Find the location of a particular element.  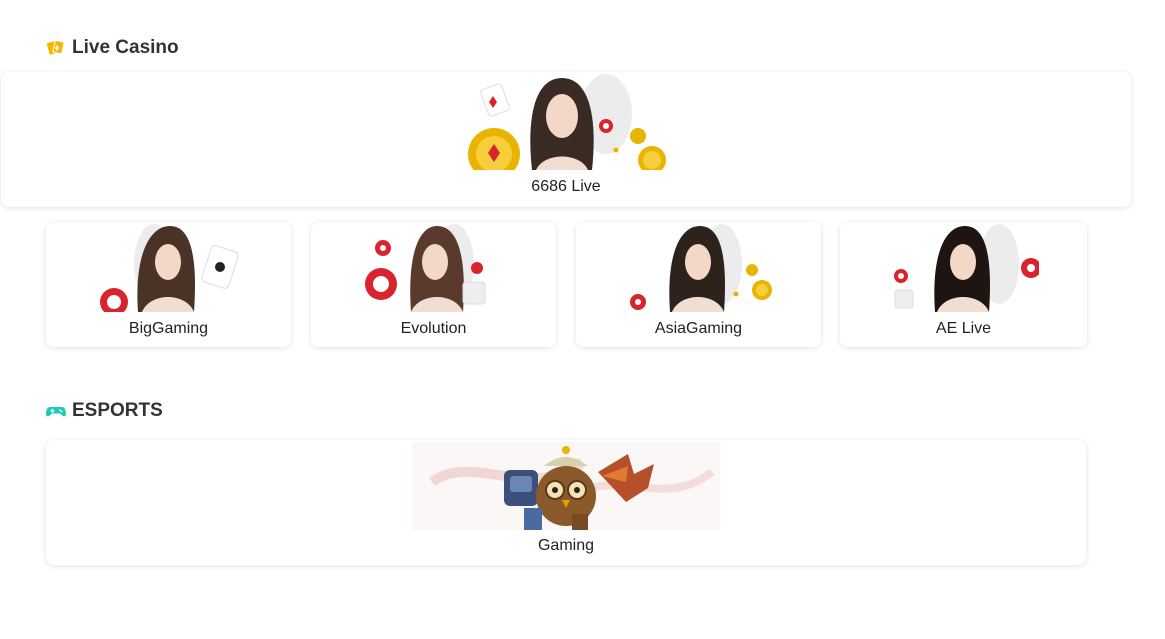

live-casino-title: Live Casino is located at coordinates (125, 47).